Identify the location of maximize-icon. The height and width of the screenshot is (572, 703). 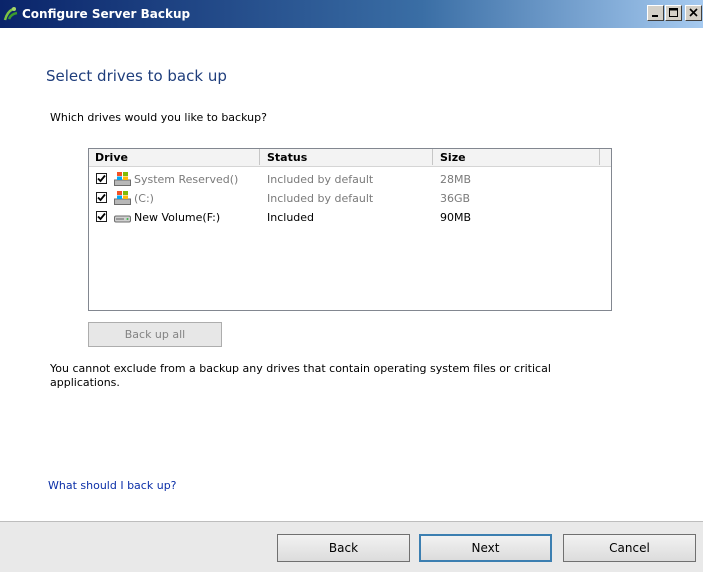
(673, 12).